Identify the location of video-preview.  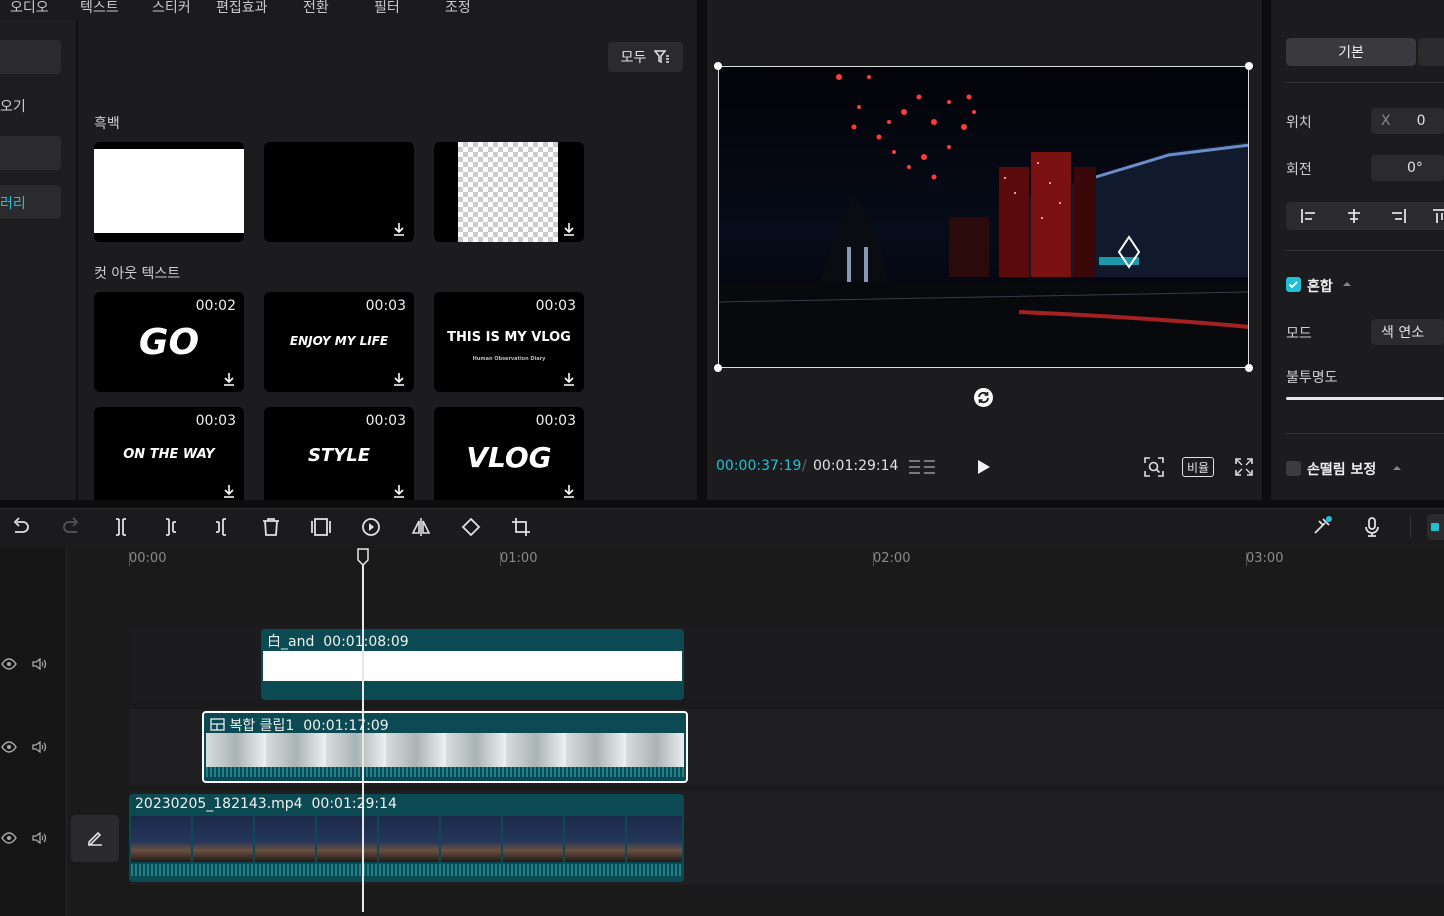
(983, 217).